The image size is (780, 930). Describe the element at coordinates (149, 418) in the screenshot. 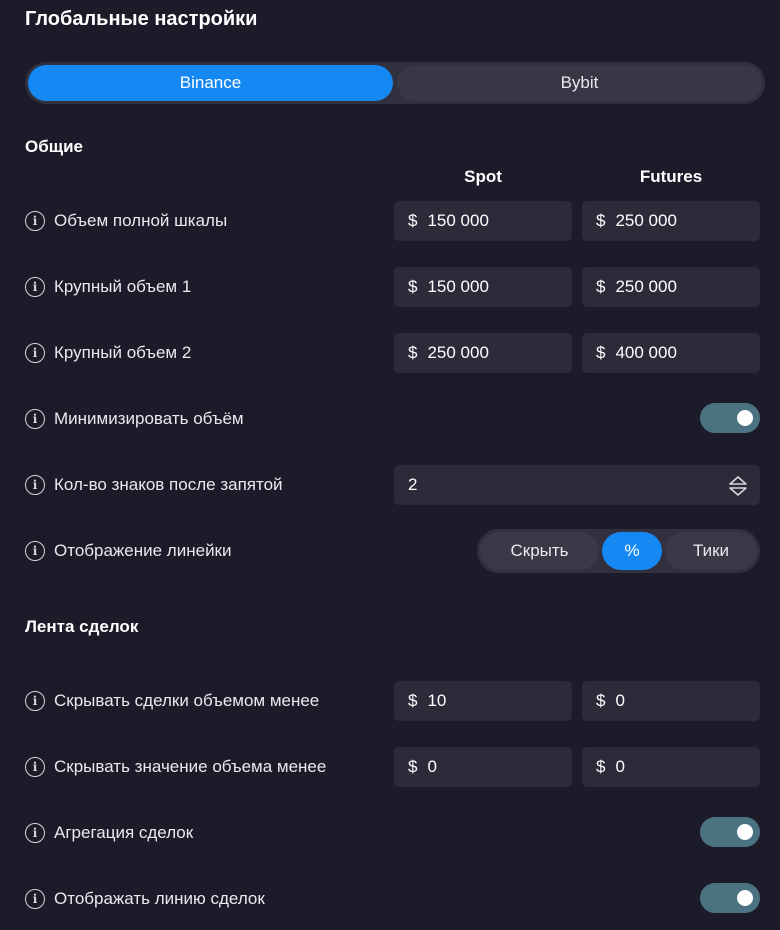

I see `setting-label: Минимизировать объём` at that location.